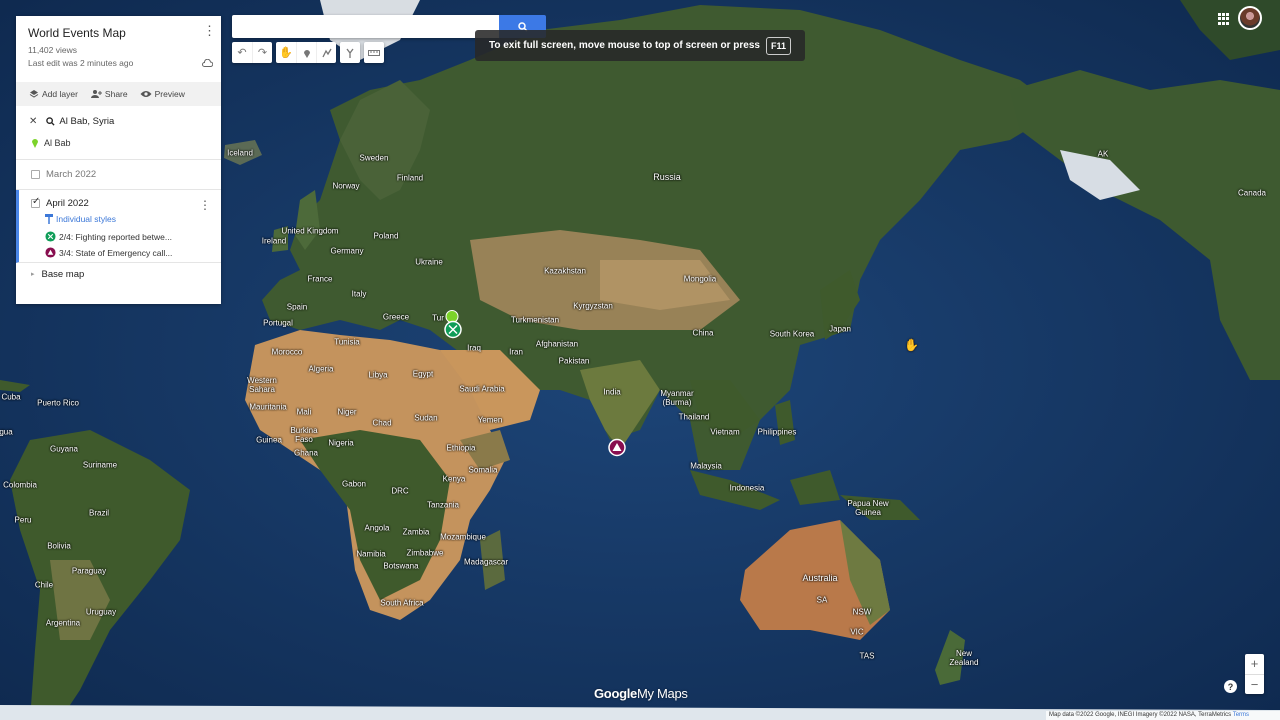 This screenshot has width=1280, height=720. I want to click on map-title: World Events Map, so click(118, 33).